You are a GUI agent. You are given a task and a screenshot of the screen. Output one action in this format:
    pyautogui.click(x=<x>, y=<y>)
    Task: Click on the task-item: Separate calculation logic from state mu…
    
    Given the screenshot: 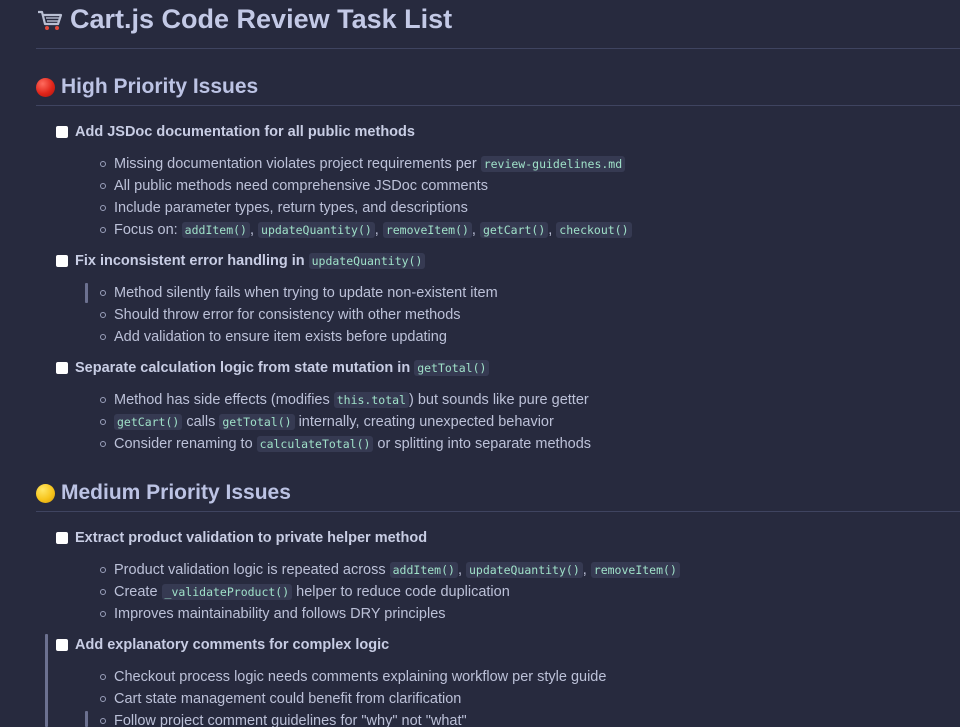 What is the action you would take?
    pyautogui.click(x=273, y=368)
    